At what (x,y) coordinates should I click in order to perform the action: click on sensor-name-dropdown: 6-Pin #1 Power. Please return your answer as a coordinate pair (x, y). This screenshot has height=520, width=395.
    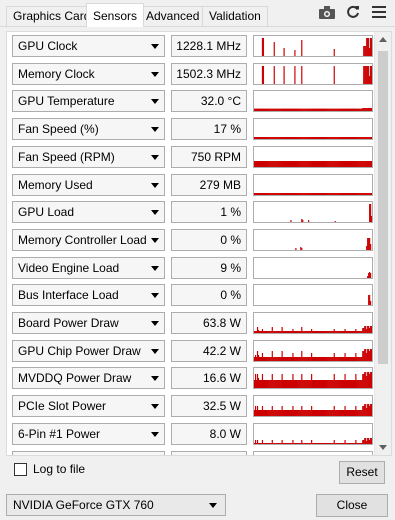
    Looking at the image, I should click on (88, 433).